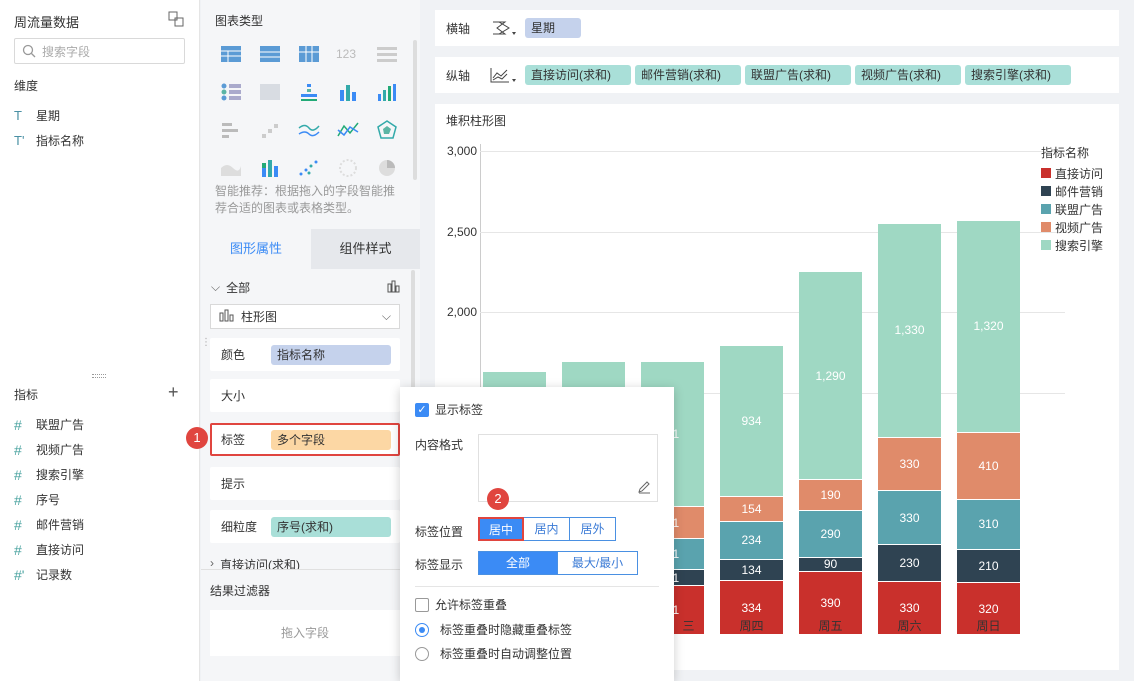 The height and width of the screenshot is (681, 1134). Describe the element at coordinates (309, 54) in the screenshot. I see `detail-table-icon` at that location.